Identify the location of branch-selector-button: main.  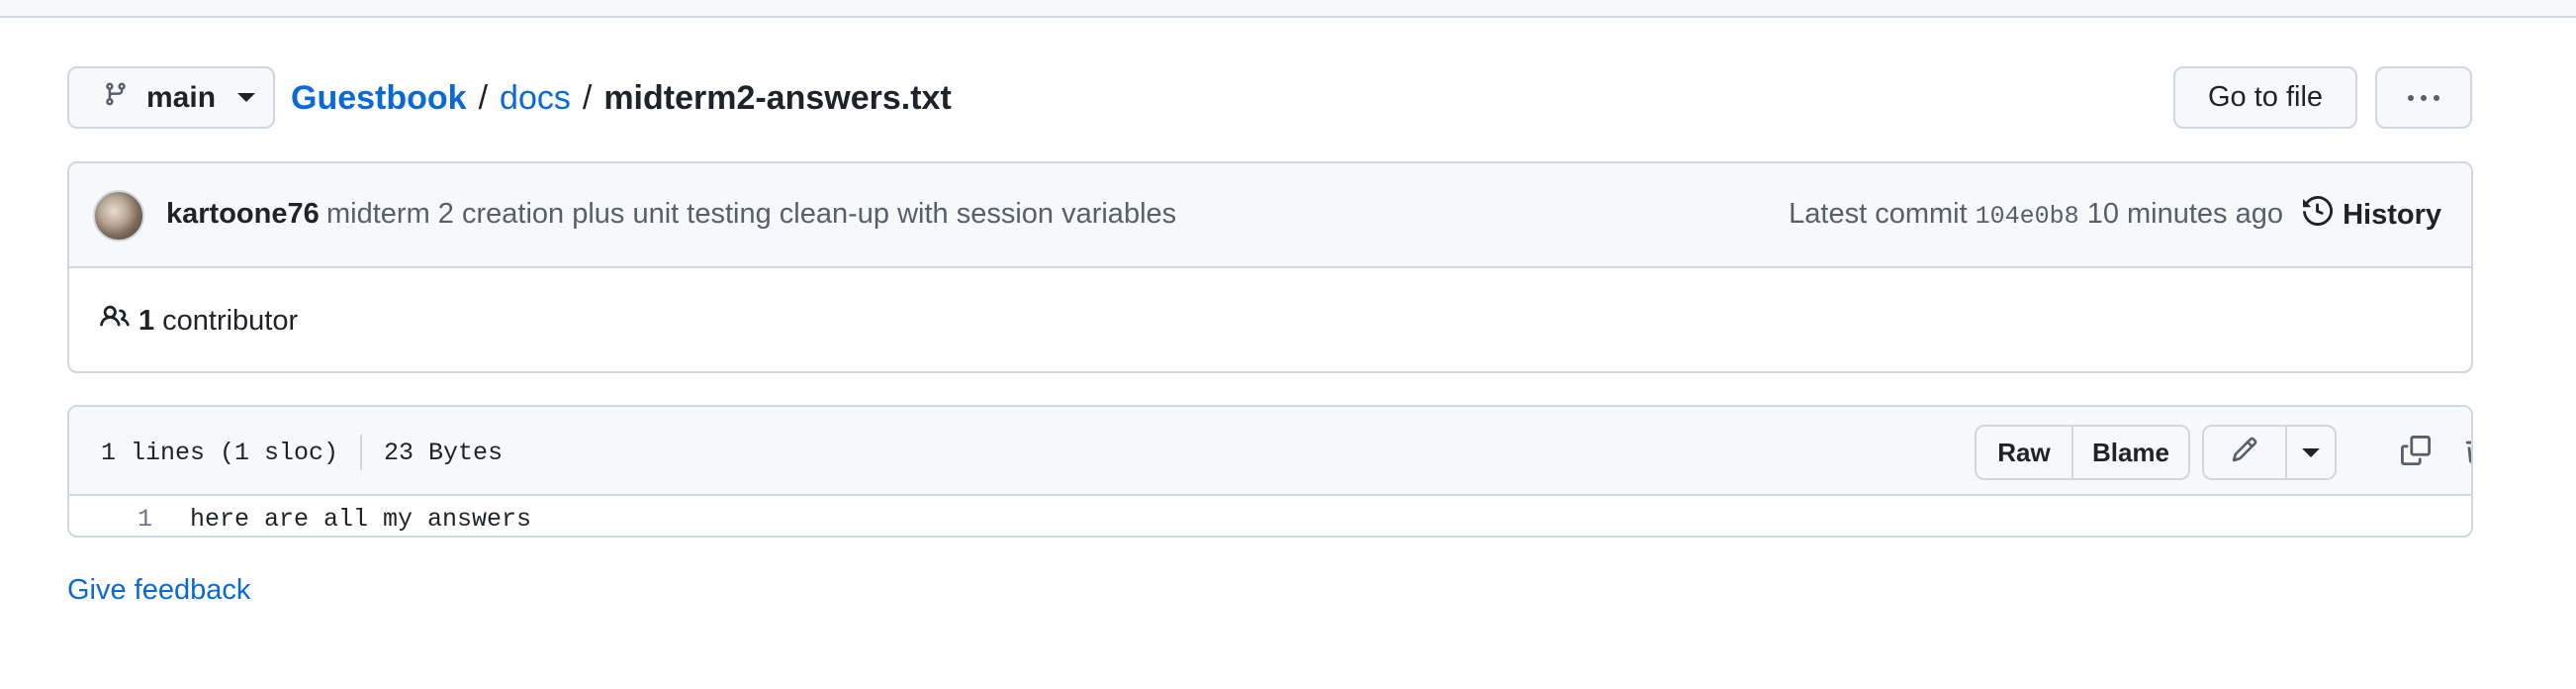
(171, 97).